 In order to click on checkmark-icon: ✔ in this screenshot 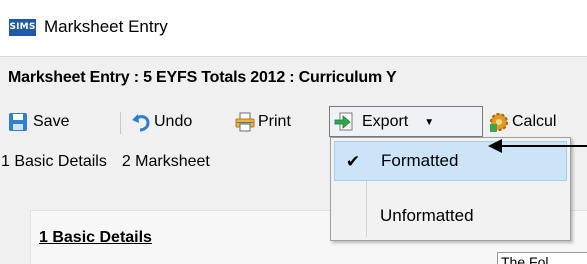, I will do `click(353, 161)`.